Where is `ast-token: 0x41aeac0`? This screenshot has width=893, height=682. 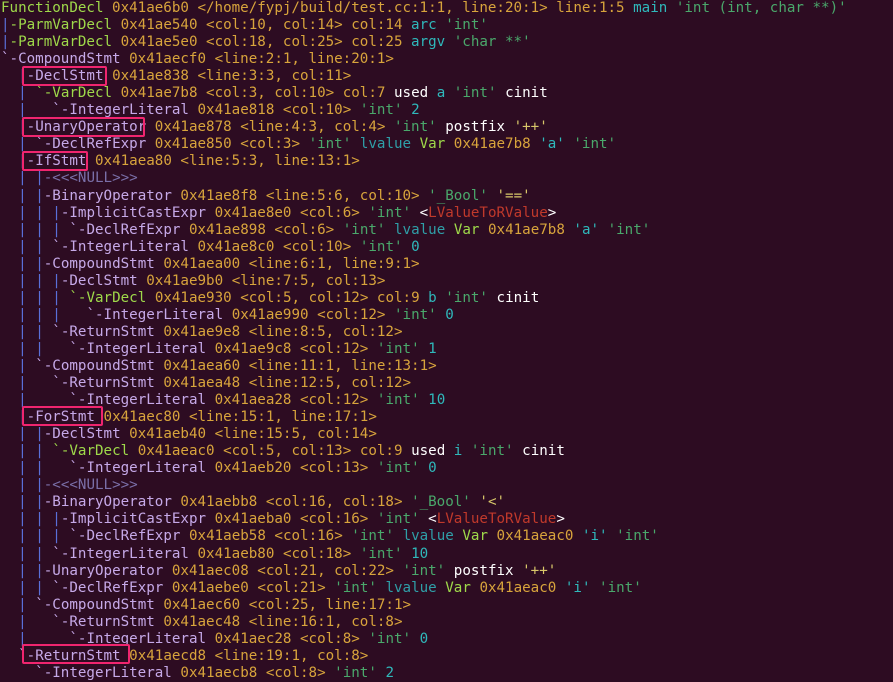 ast-token: 0x41aeac0 is located at coordinates (535, 536).